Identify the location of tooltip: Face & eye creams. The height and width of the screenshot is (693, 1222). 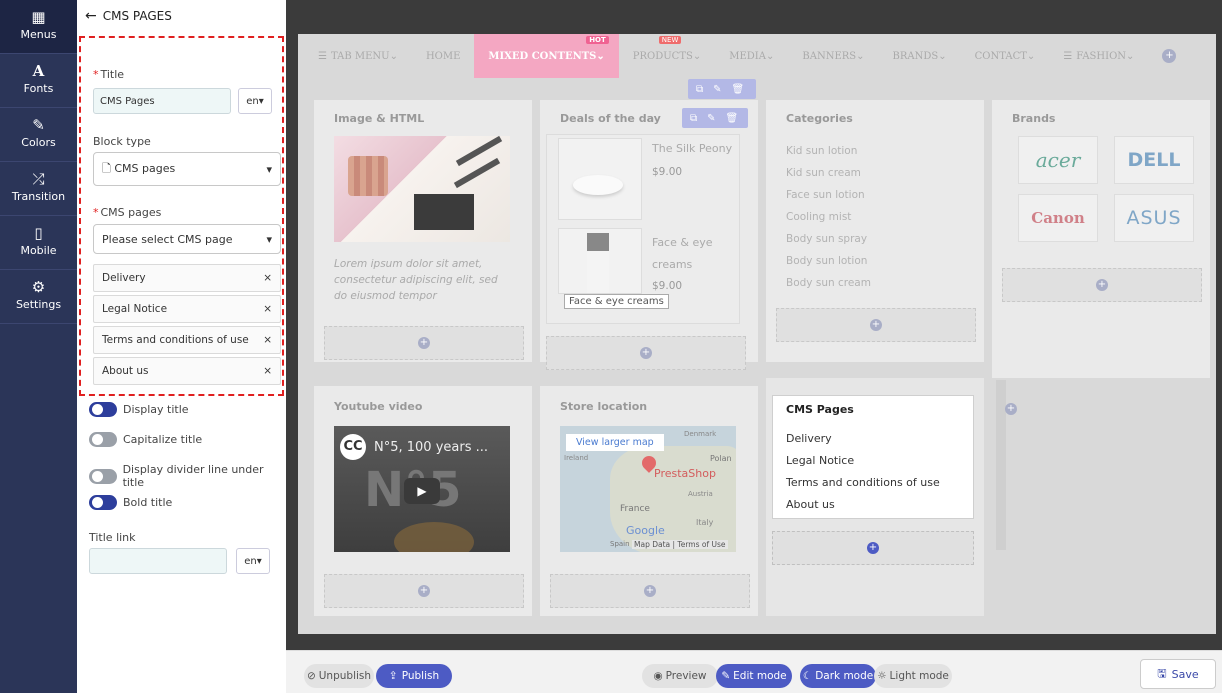
(616, 301).